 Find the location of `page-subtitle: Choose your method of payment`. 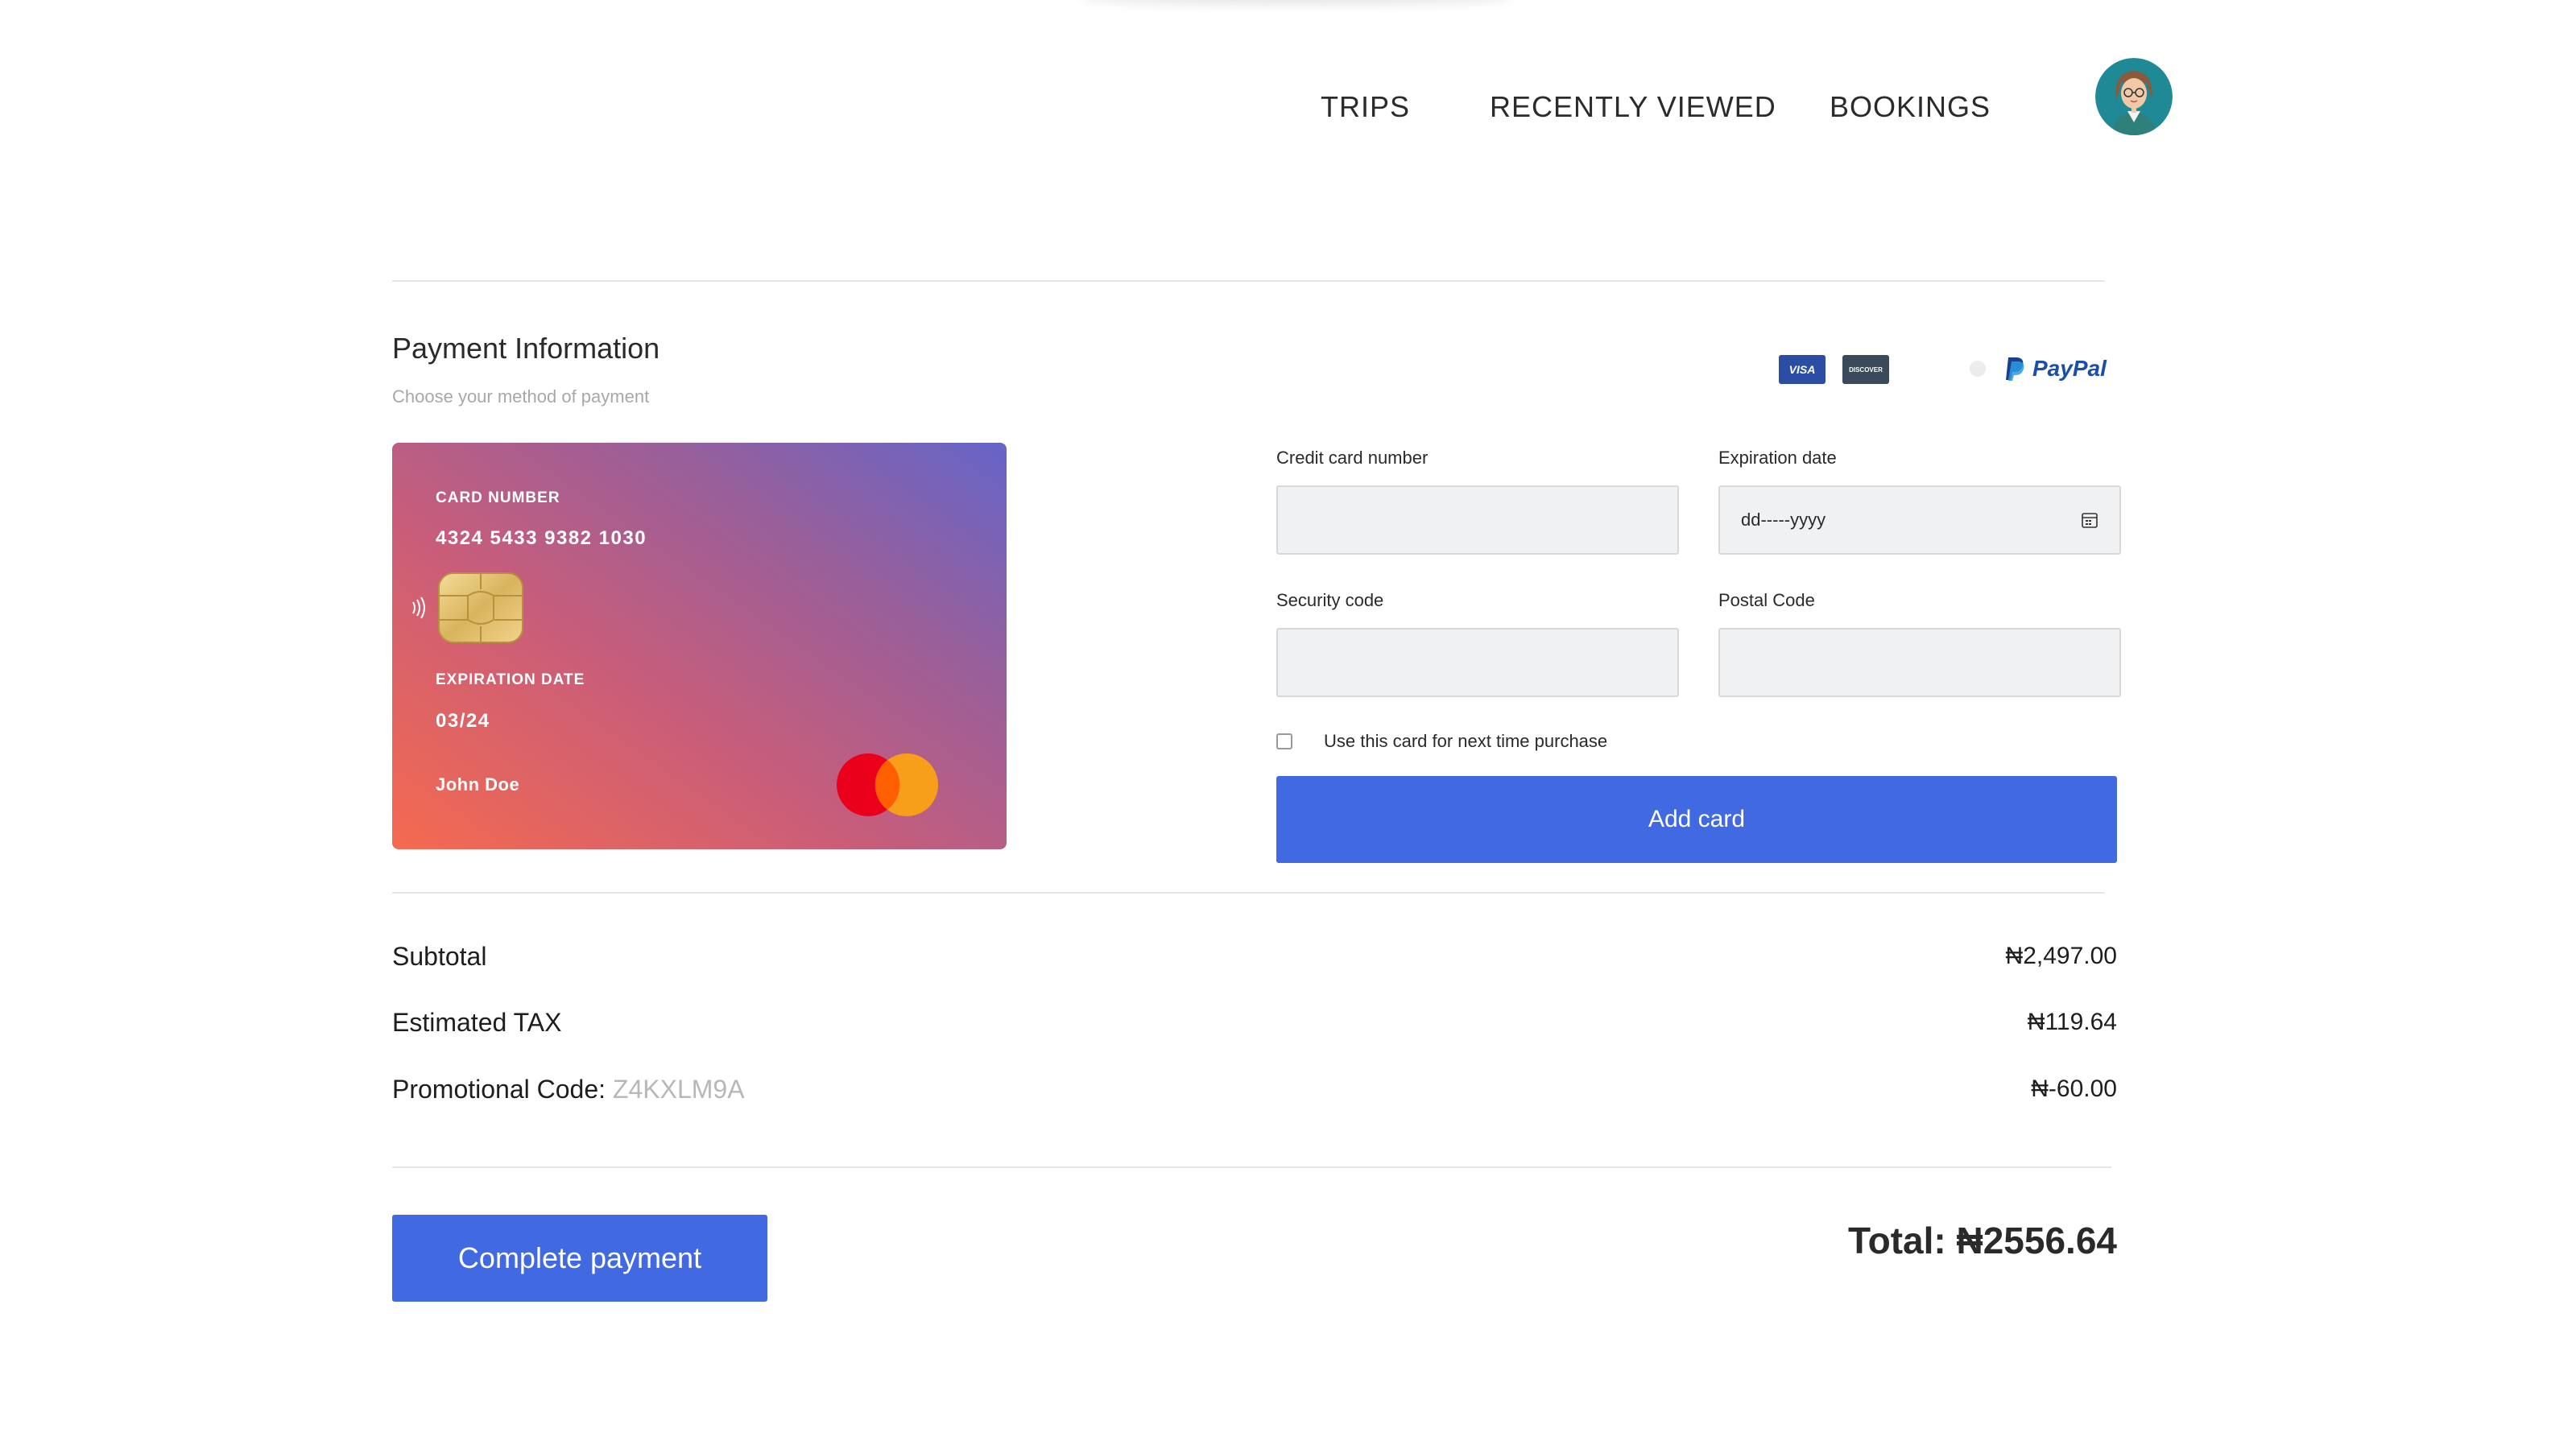

page-subtitle: Choose your method of payment is located at coordinates (521, 396).